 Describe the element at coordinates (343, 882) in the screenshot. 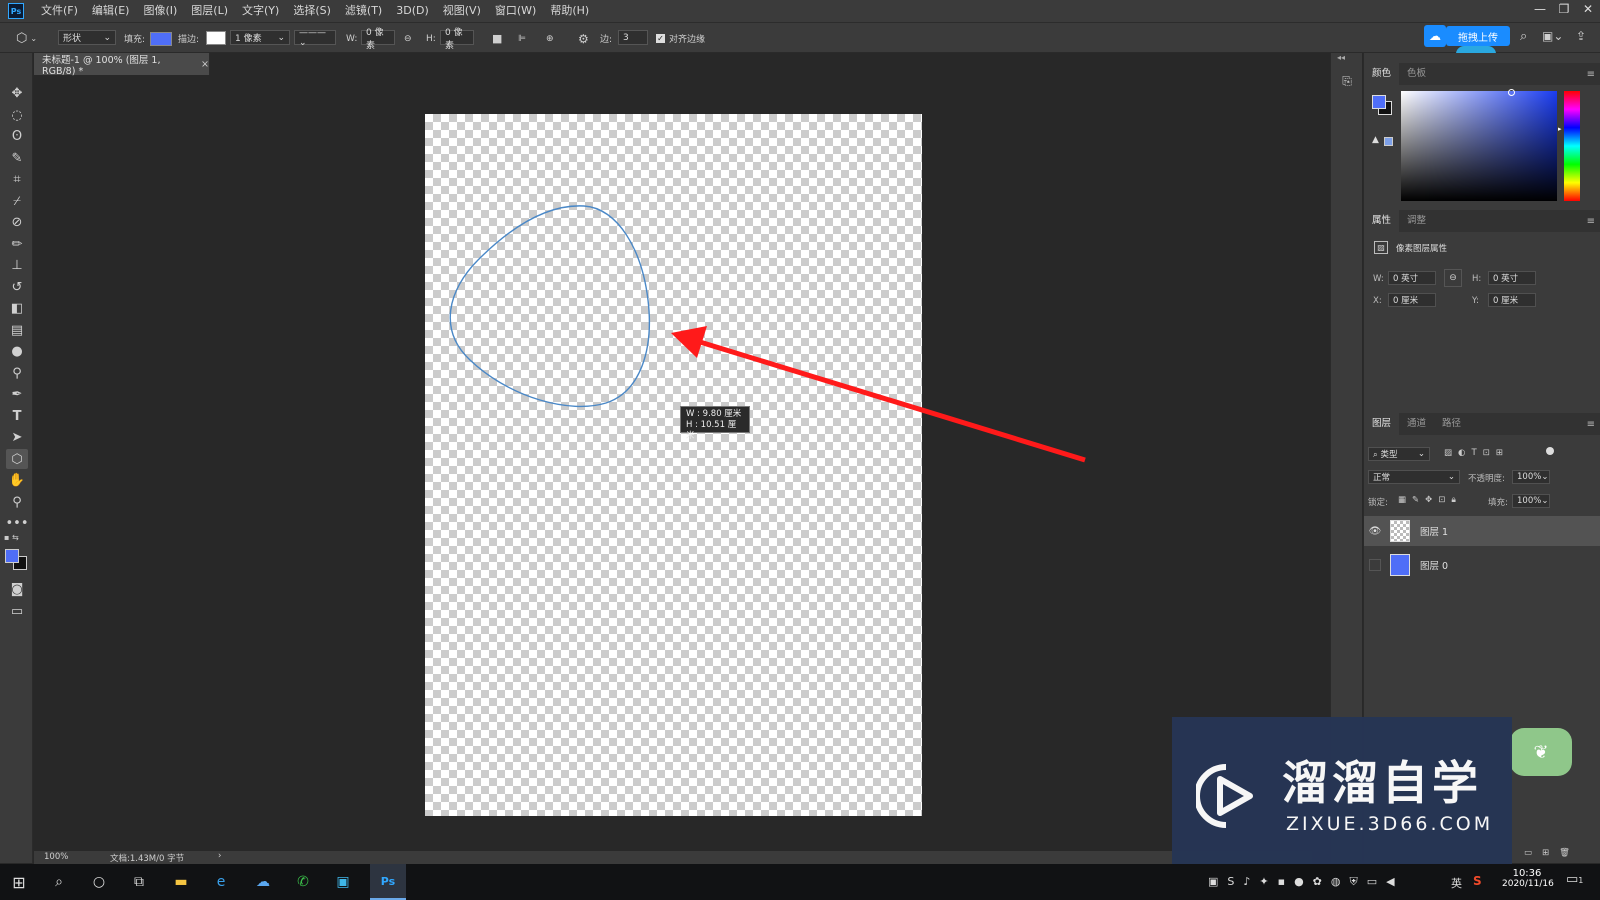

I see `app-icon: ▣` at that location.